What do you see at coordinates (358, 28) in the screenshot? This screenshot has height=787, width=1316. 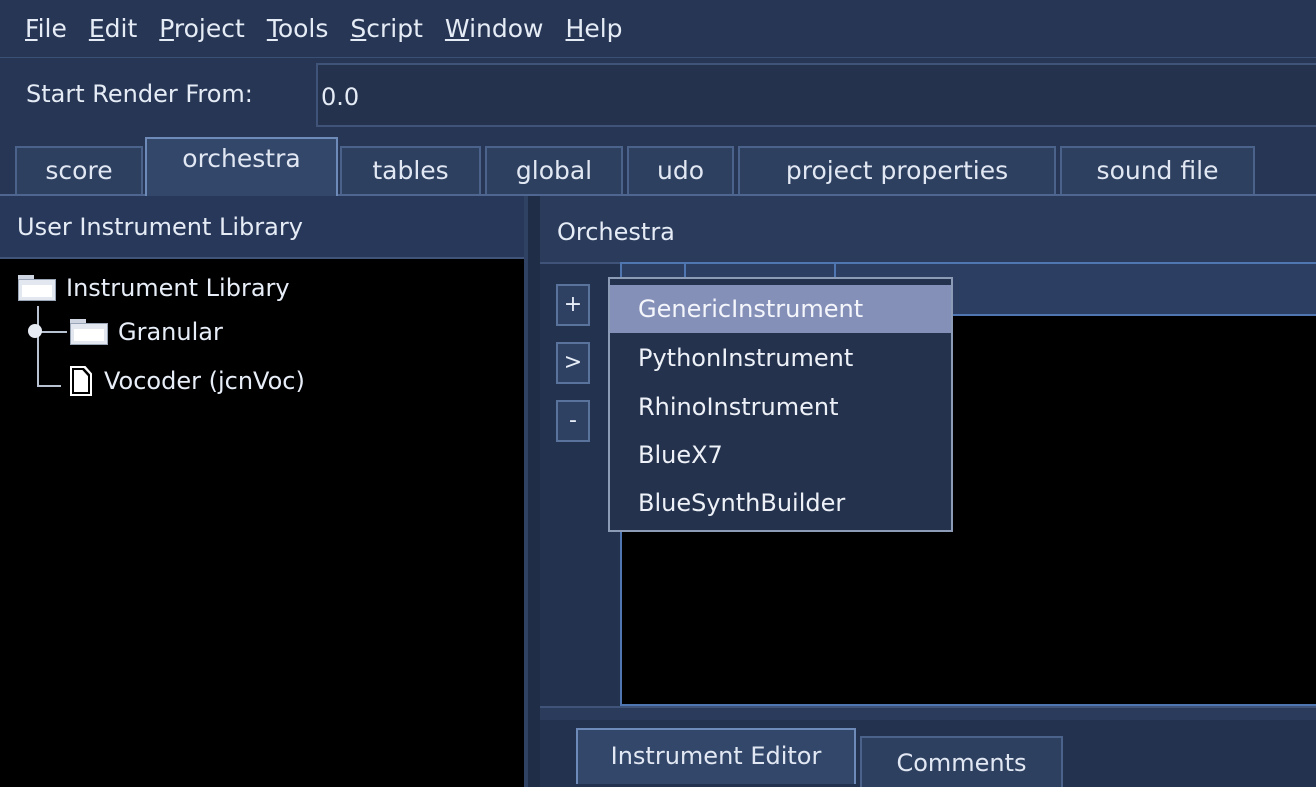 I see `menu-script-mnemonic: S` at bounding box center [358, 28].